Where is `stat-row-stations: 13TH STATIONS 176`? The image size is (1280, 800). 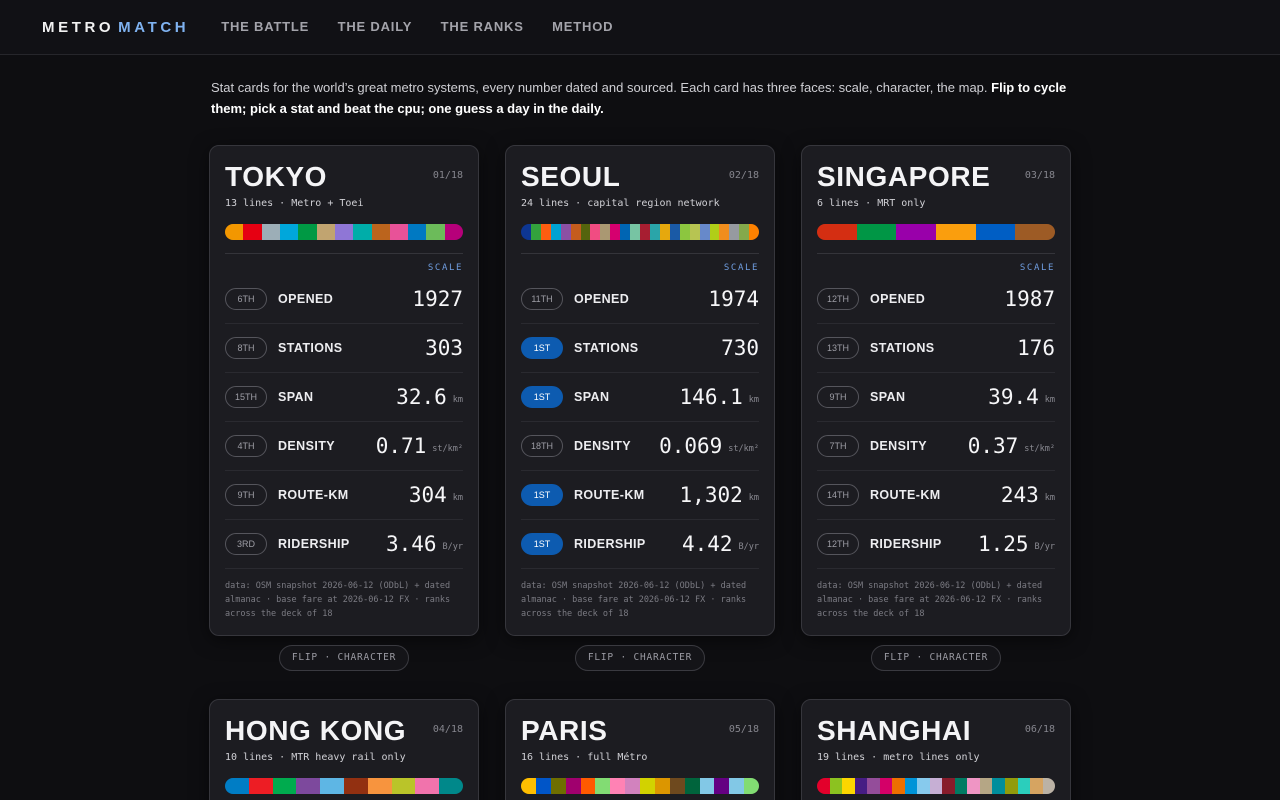 stat-row-stations: 13TH STATIONS 176 is located at coordinates (936, 348).